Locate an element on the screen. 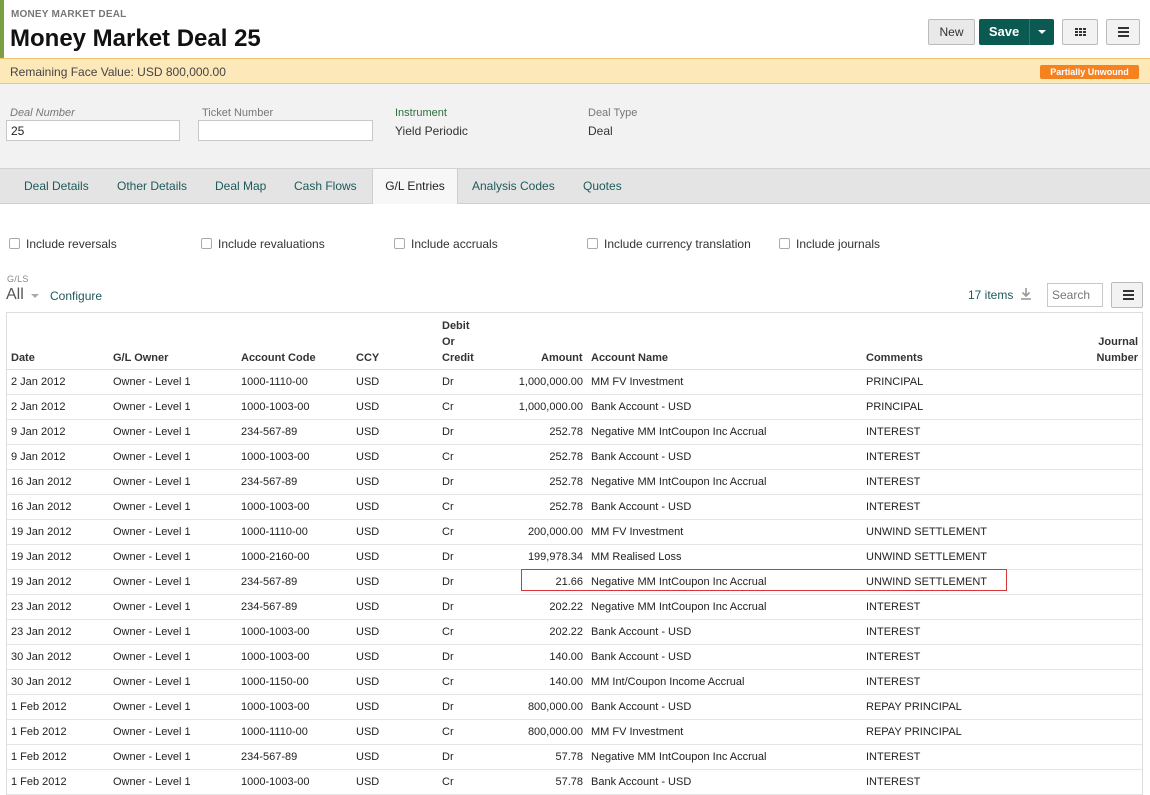  column-account-code: Account Code is located at coordinates (278, 358).